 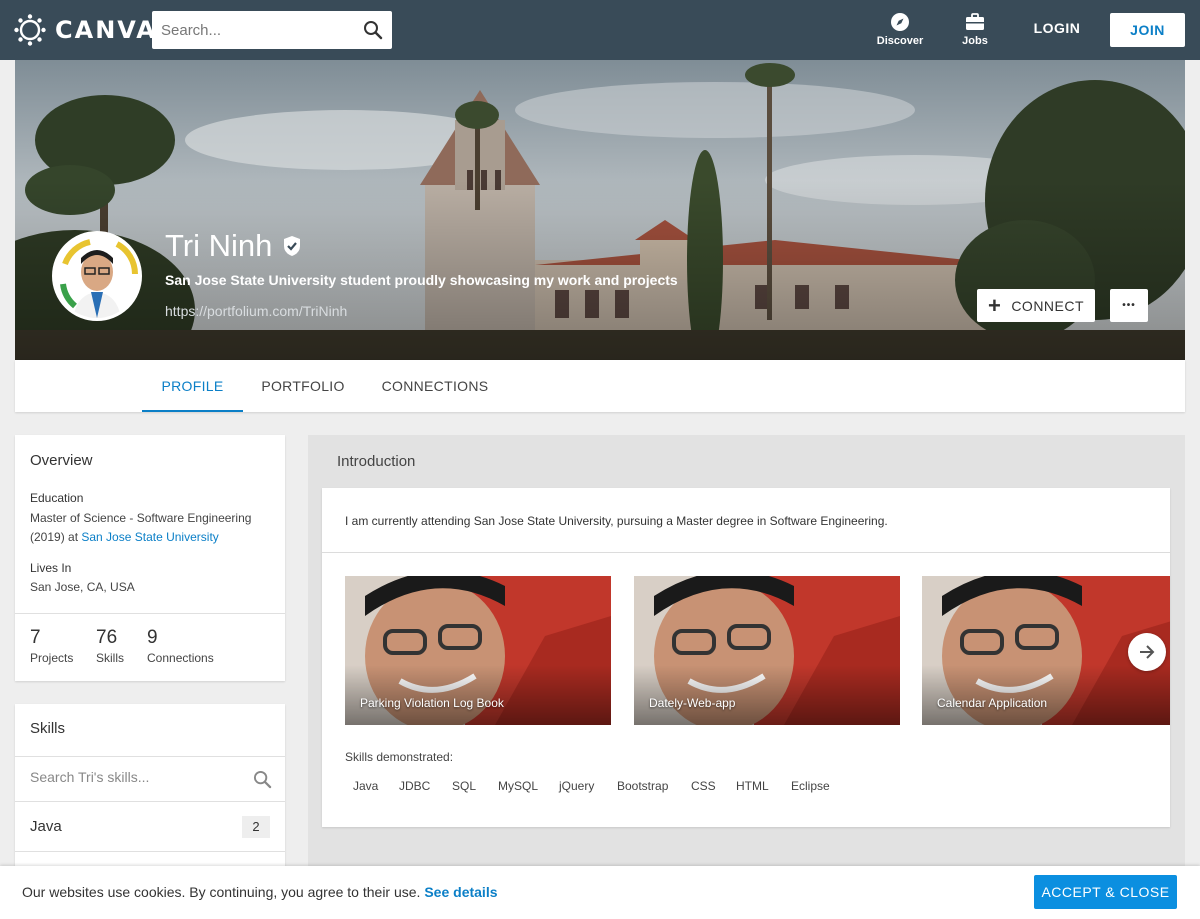 I want to click on lives-in-label: Lives In, so click(x=51, y=568).